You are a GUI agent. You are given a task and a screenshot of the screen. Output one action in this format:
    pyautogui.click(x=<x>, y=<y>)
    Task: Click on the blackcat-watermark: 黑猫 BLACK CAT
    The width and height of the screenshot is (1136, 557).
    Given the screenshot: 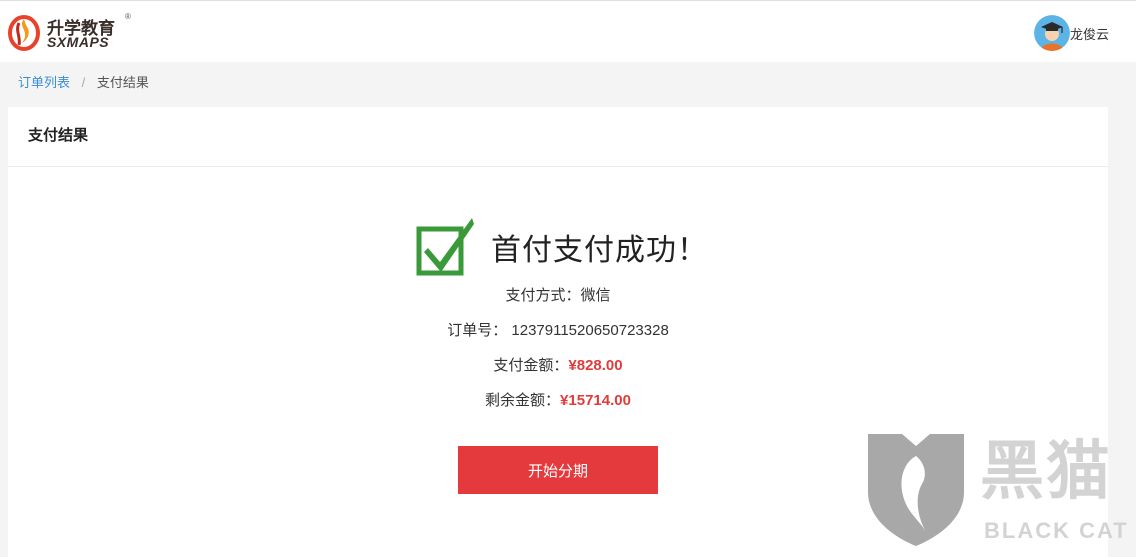 What is the action you would take?
    pyautogui.click(x=1001, y=489)
    